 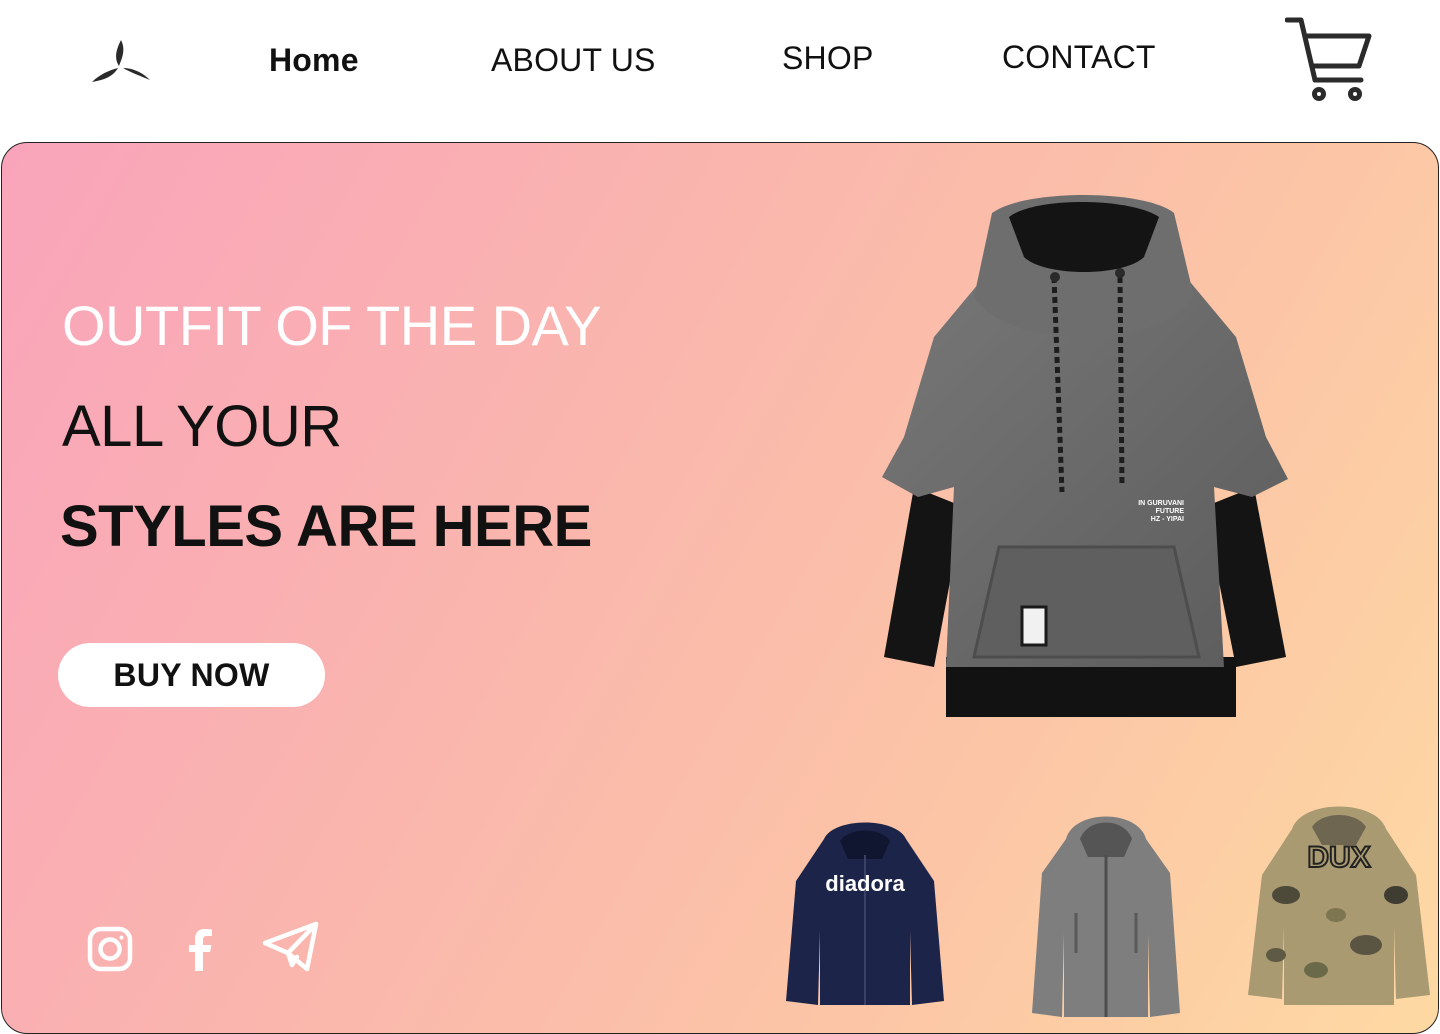 What do you see at coordinates (1167, 519) in the screenshot?
I see `hoodie-print-line3: HZ - YIPAI` at bounding box center [1167, 519].